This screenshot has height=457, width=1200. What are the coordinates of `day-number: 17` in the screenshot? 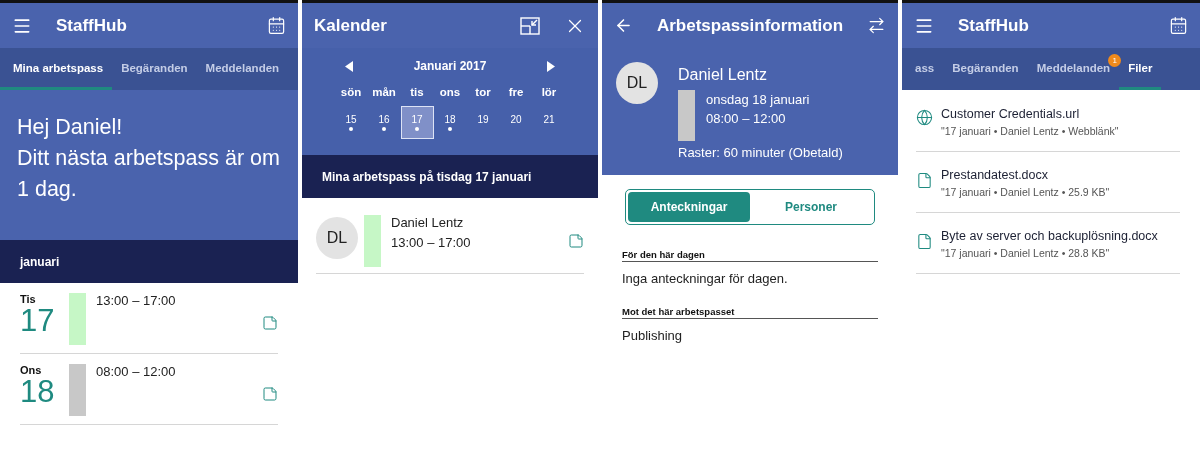 It's located at (38, 320).